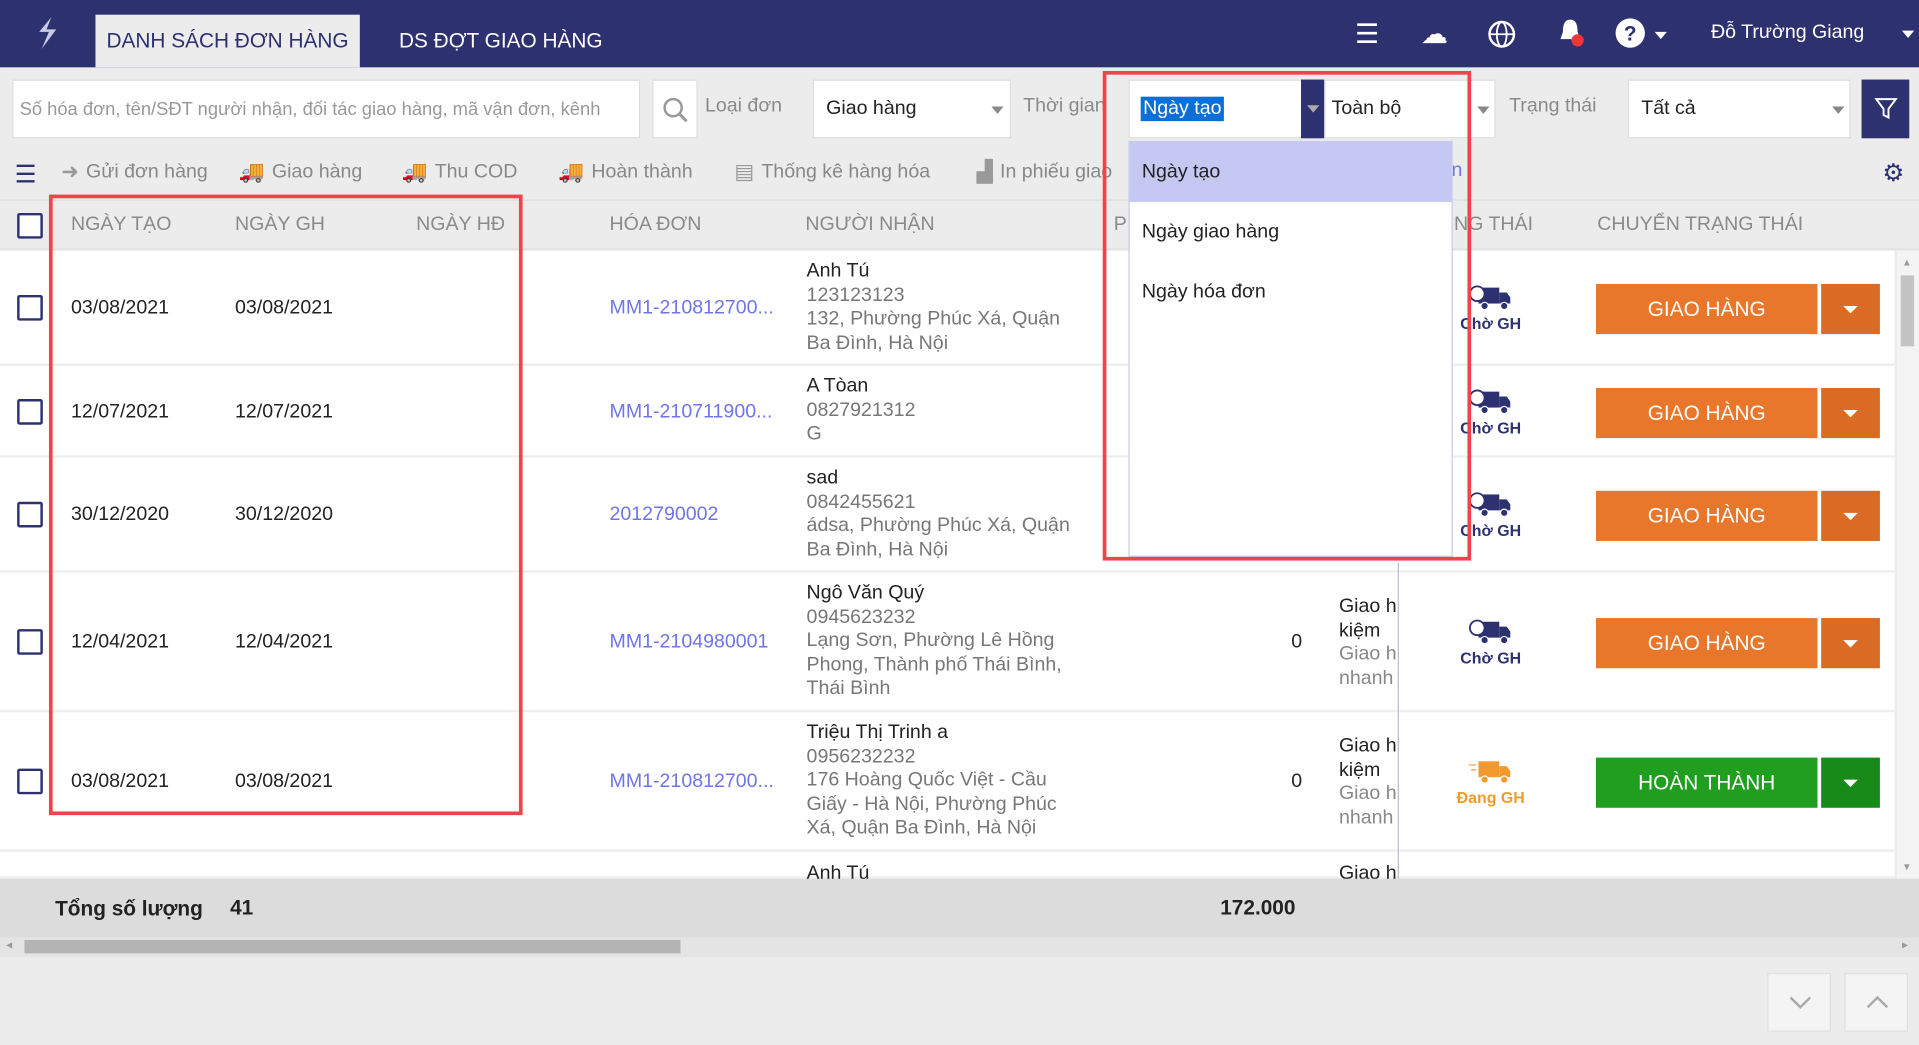 This screenshot has width=1919, height=1045. I want to click on recipient-cell: A Tòan 0827921312 G, so click(947, 411).